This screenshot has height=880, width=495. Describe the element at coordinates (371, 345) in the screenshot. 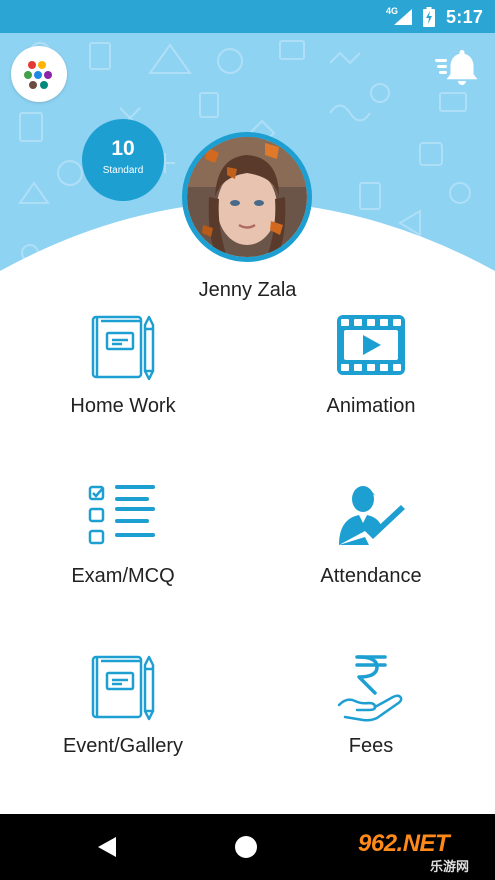

I see `video-film-icon` at that location.